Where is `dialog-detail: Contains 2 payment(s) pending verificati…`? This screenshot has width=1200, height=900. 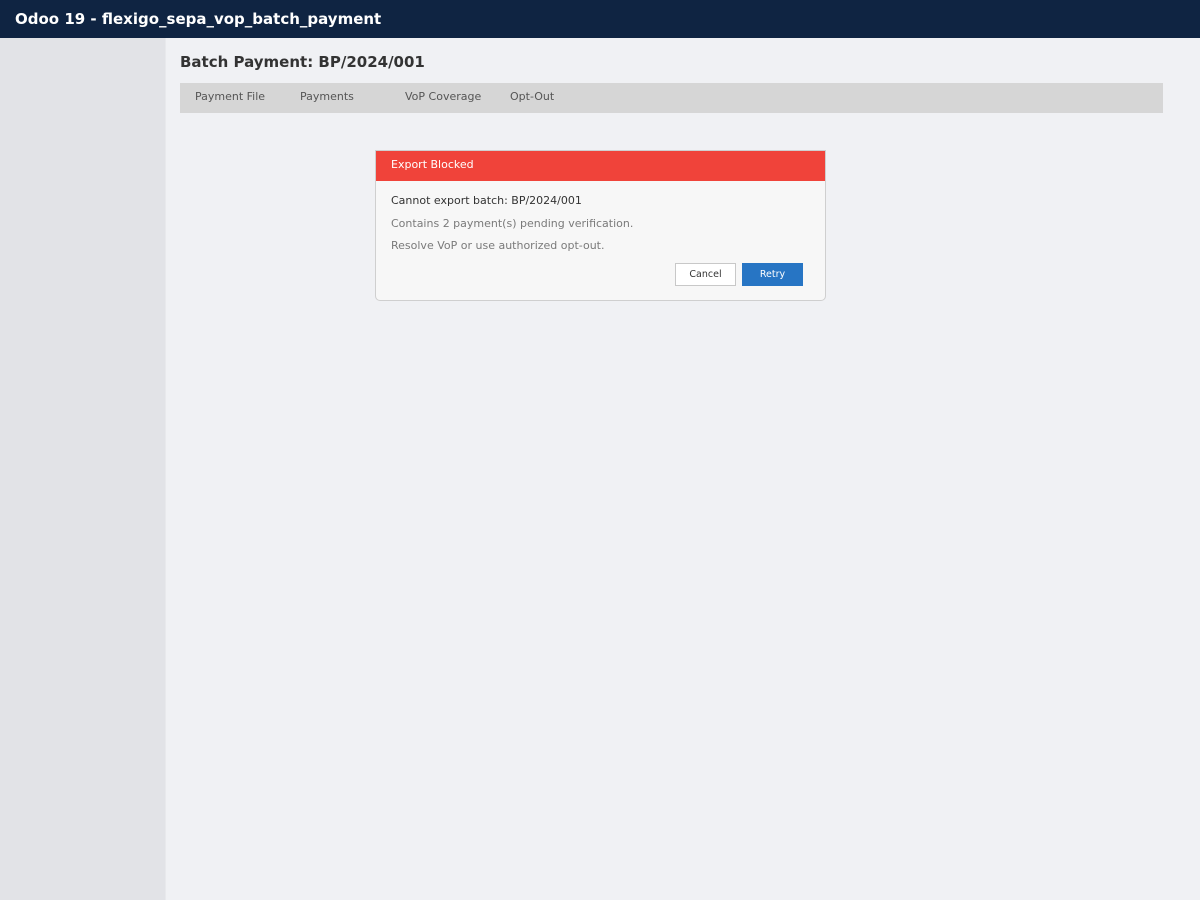 dialog-detail: Contains 2 payment(s) pending verificati… is located at coordinates (512, 223).